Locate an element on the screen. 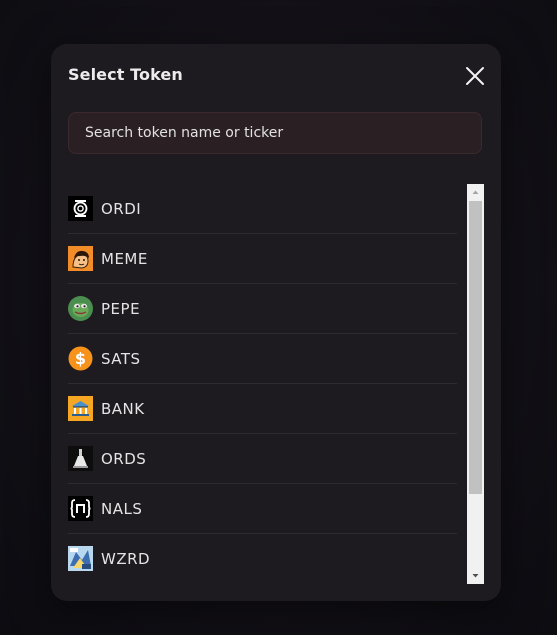 This screenshot has height=635, width=557. sats-icon: $ is located at coordinates (80, 358).